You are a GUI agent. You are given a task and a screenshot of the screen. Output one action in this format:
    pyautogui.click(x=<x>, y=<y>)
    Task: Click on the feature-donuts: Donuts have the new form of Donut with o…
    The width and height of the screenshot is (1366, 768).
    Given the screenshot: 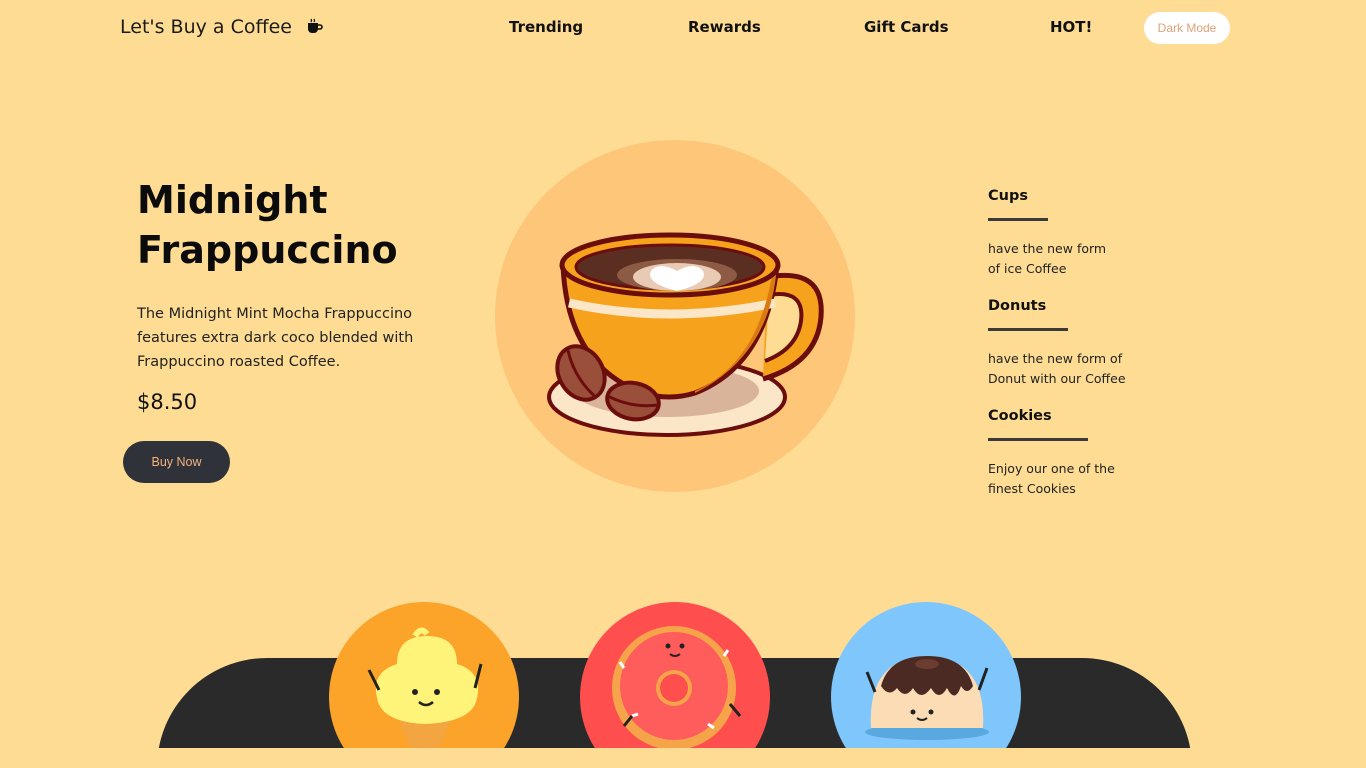 What is the action you would take?
    pyautogui.click(x=1088, y=343)
    